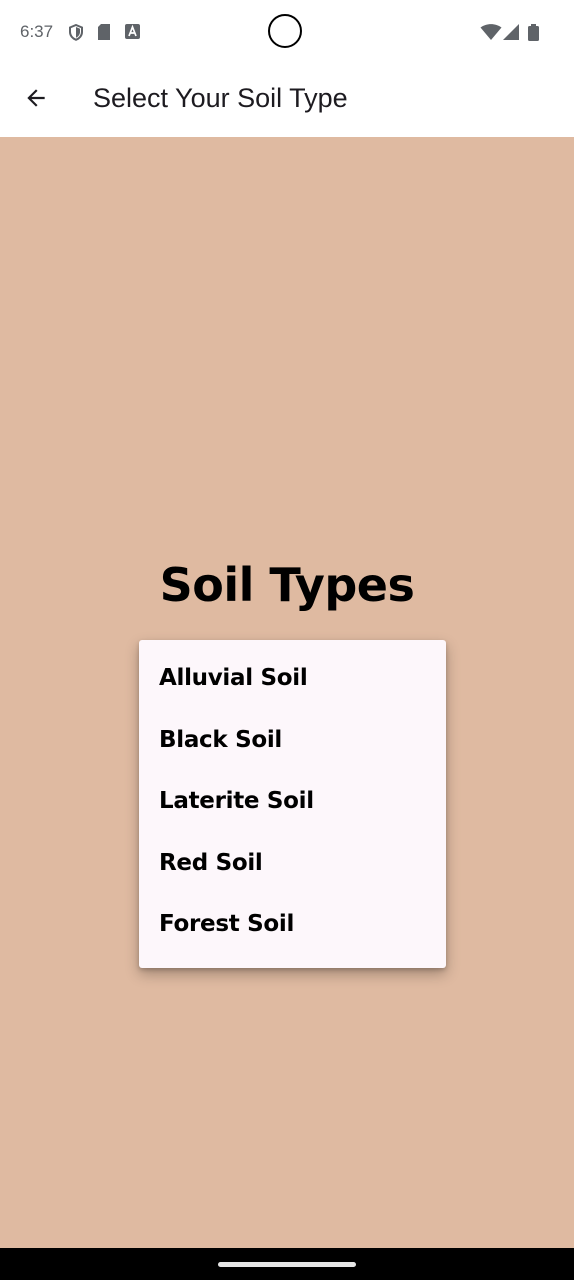 The height and width of the screenshot is (1280, 574). I want to click on menu-item-label: Red Soil, so click(211, 863).